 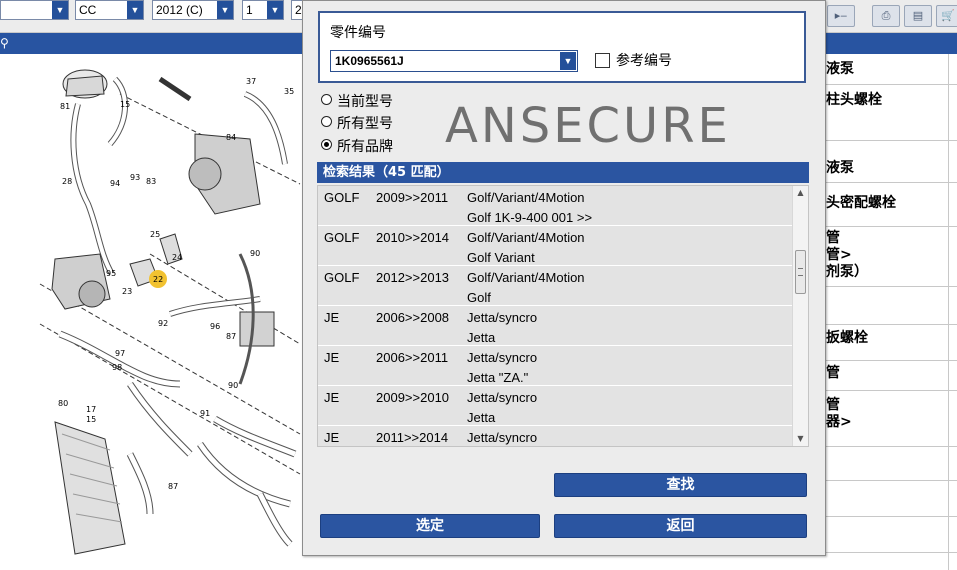 What do you see at coordinates (588, 126) in the screenshot?
I see `watermark: ANSECURE` at bounding box center [588, 126].